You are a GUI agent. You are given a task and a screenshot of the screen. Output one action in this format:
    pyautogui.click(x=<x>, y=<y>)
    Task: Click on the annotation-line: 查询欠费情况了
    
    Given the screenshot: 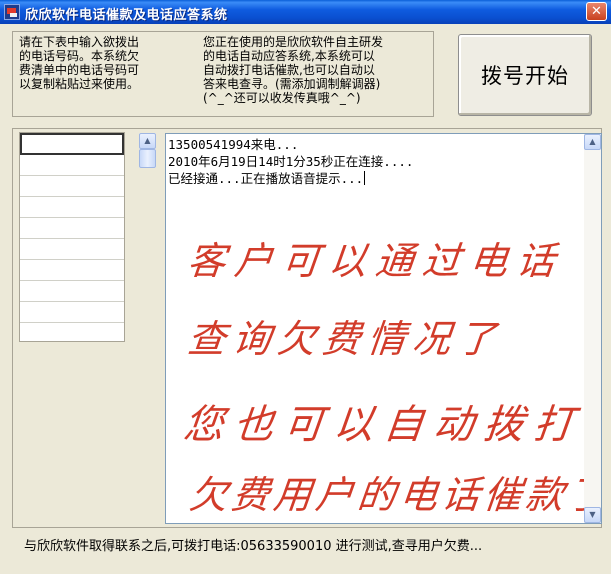 What is the action you would take?
    pyautogui.click(x=345, y=339)
    